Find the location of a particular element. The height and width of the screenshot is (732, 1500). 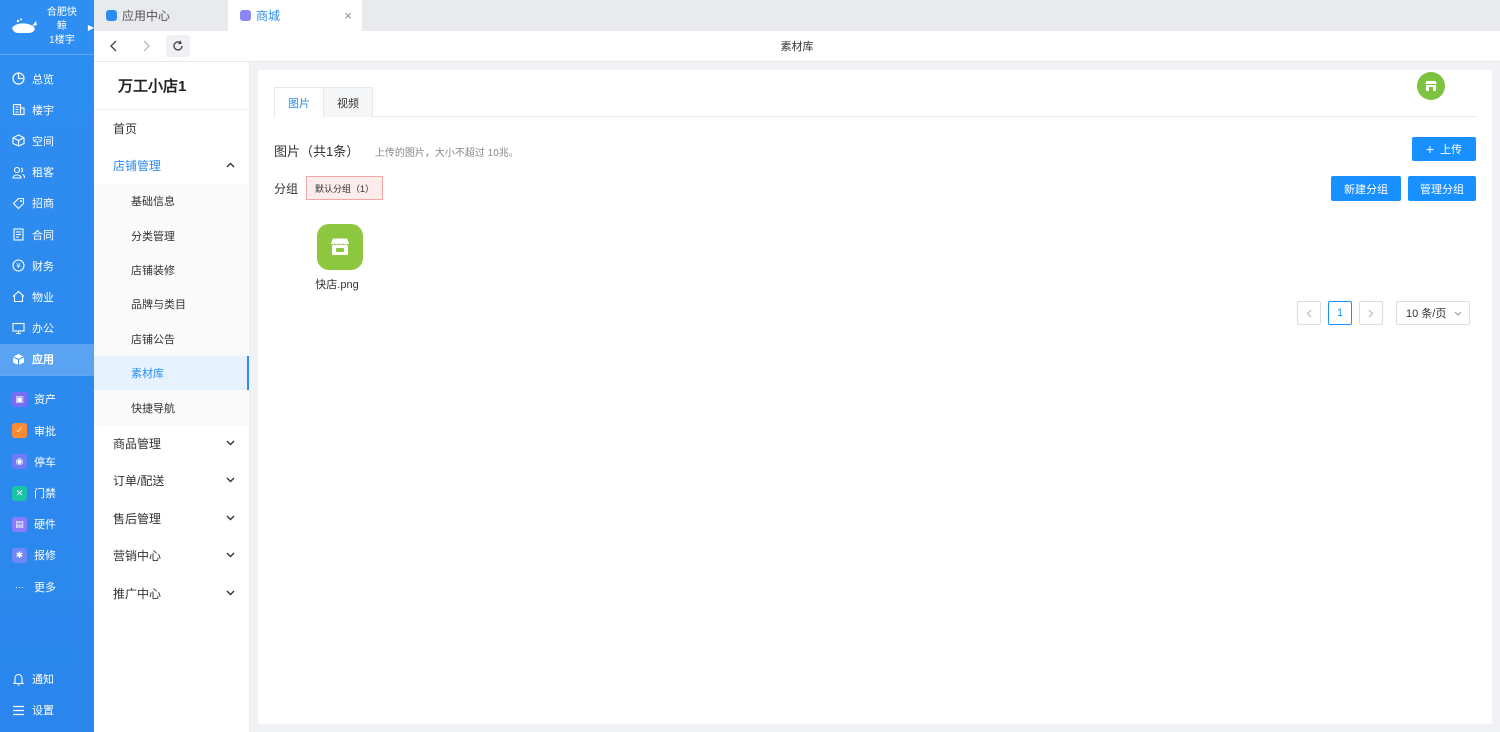

upload-hint: 上传的图片，大小不超过 10兆。 is located at coordinates (446, 153).